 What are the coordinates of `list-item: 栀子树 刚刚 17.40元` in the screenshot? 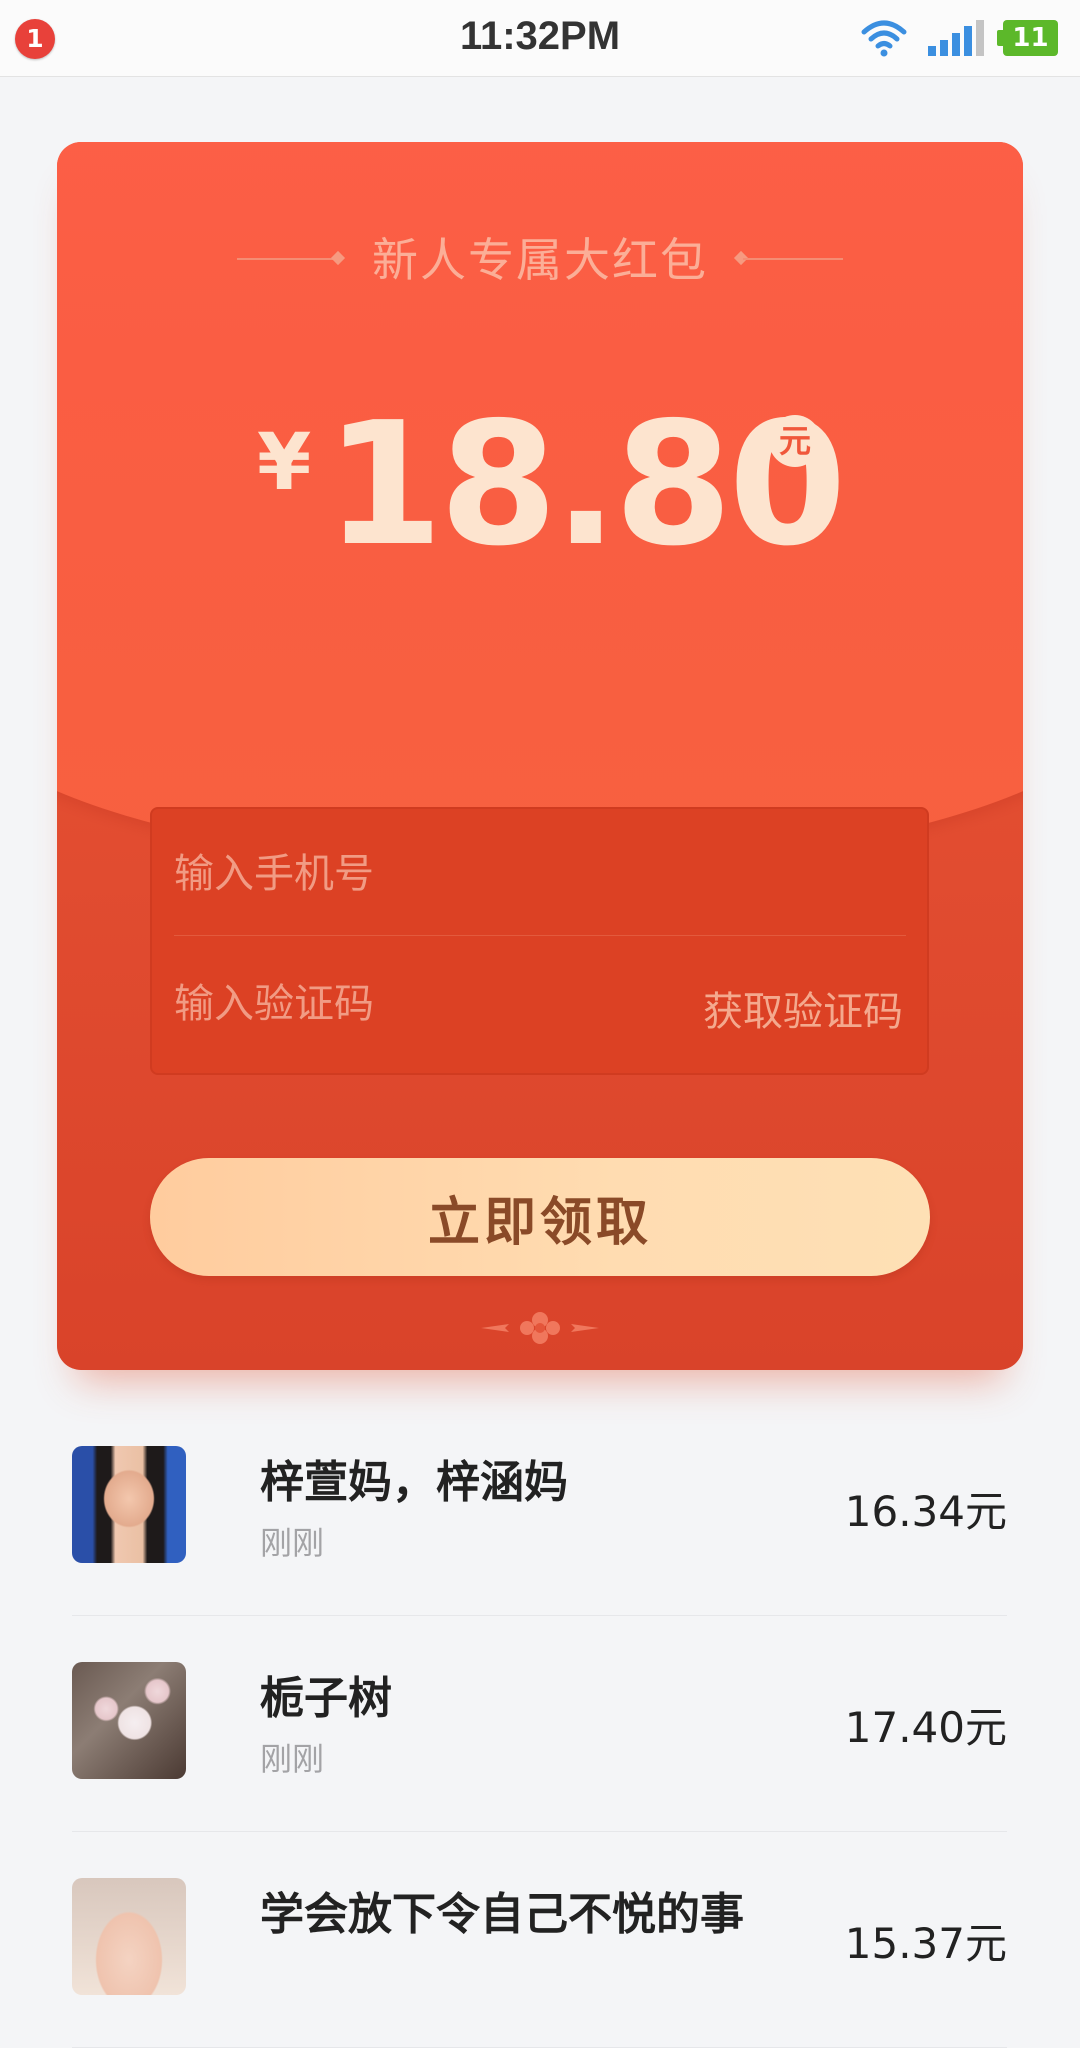 It's located at (539, 1724).